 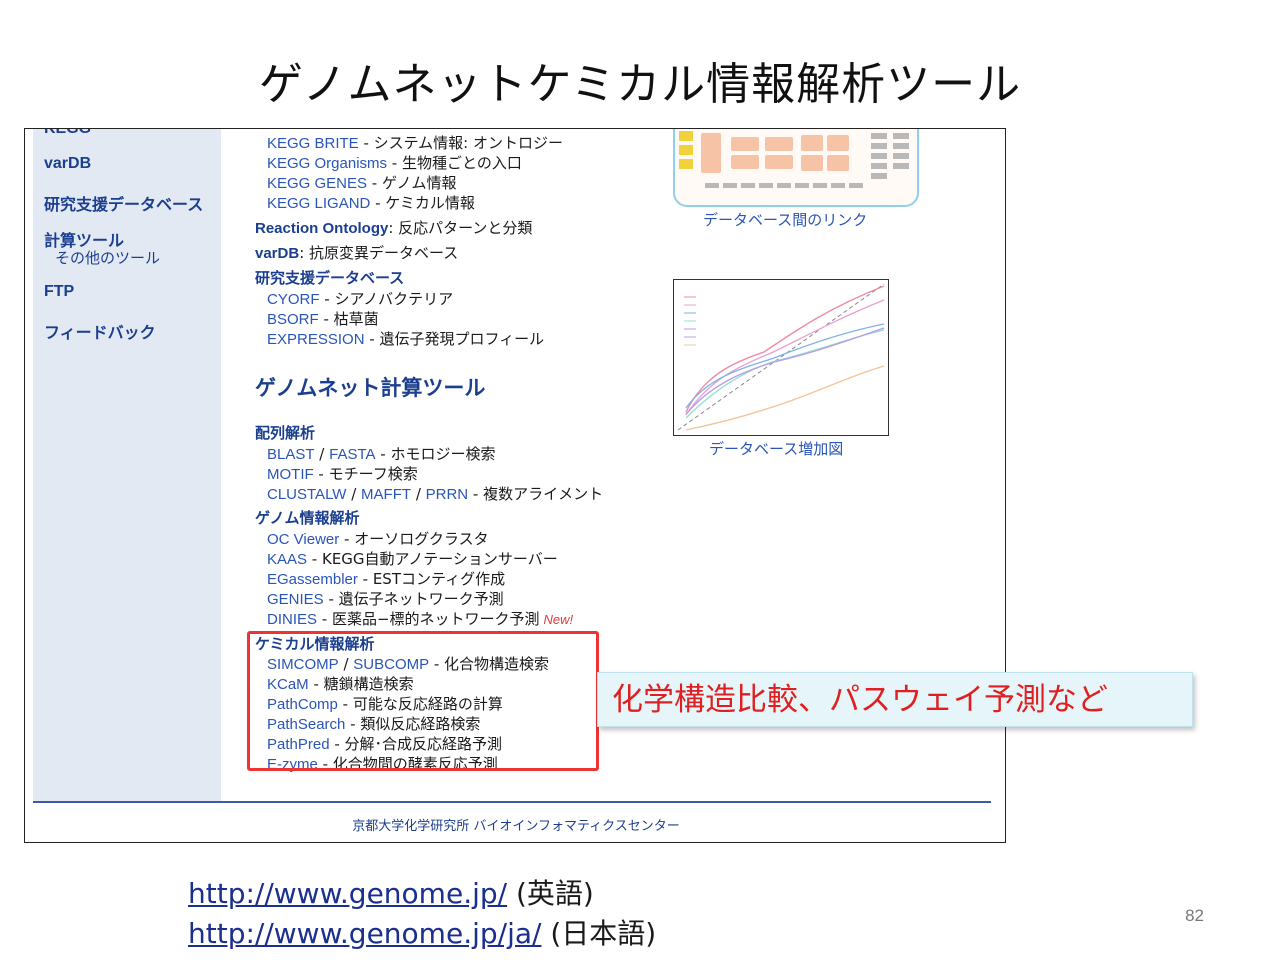 What do you see at coordinates (293, 319) in the screenshot?
I see `link-bsorf: BSORF` at bounding box center [293, 319].